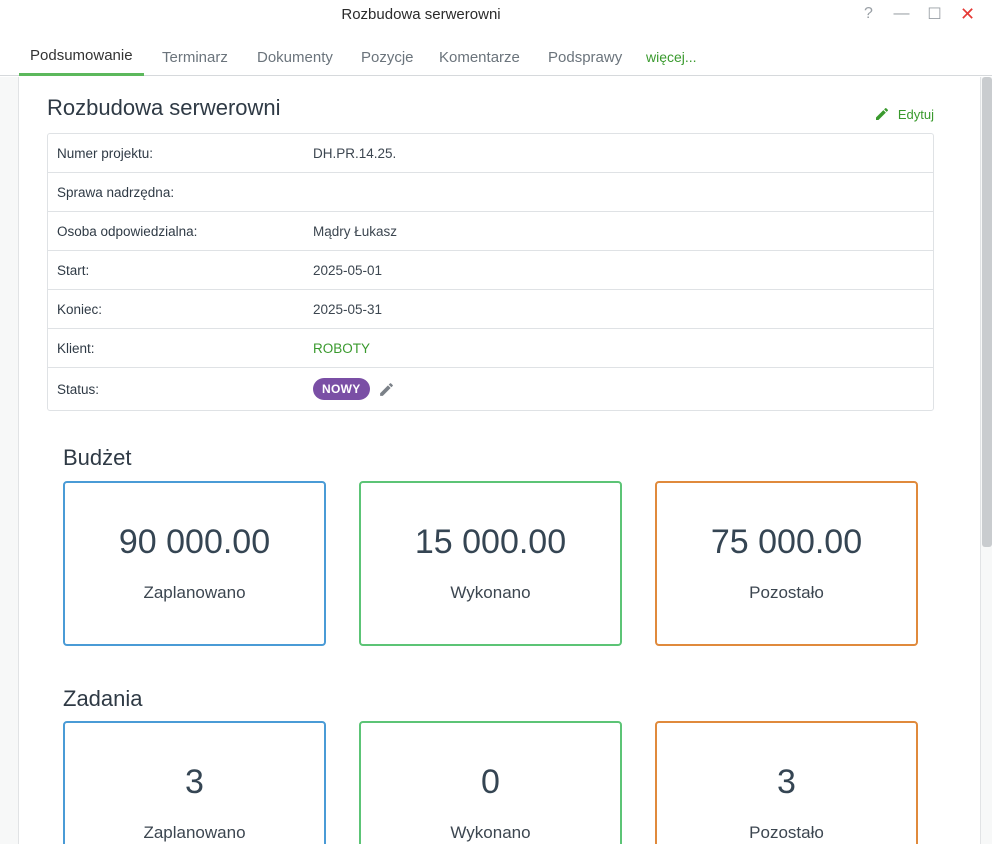 The height and width of the screenshot is (844, 992). I want to click on tasks-section-title: Zadania, so click(103, 698).